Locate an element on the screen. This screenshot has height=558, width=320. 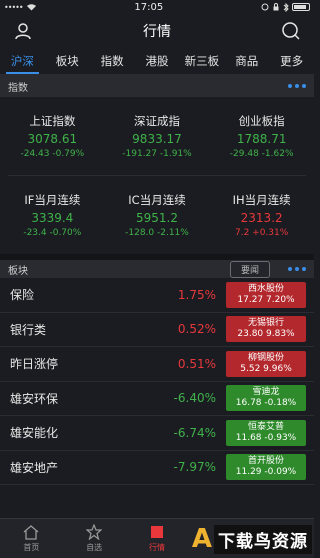
index-section-header: 指数 is located at coordinates (157, 86).